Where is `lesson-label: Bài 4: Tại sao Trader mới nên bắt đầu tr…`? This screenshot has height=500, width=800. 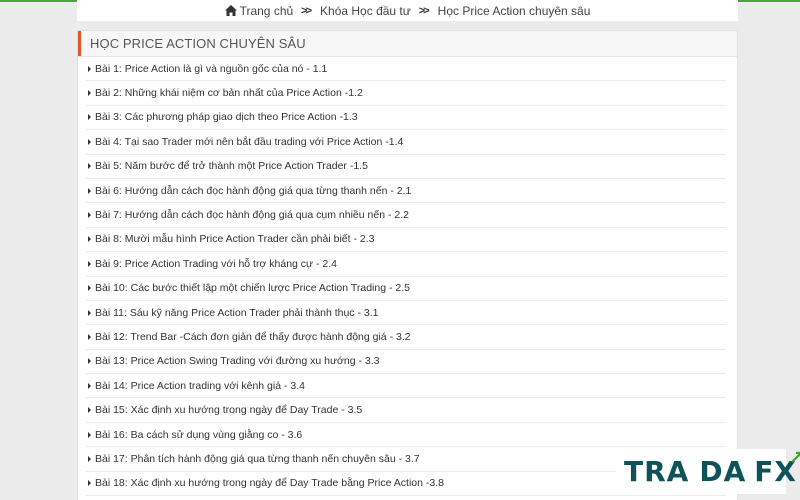
lesson-label: Bài 4: Tại sao Trader mới nên bắt đầu tr… is located at coordinates (249, 141).